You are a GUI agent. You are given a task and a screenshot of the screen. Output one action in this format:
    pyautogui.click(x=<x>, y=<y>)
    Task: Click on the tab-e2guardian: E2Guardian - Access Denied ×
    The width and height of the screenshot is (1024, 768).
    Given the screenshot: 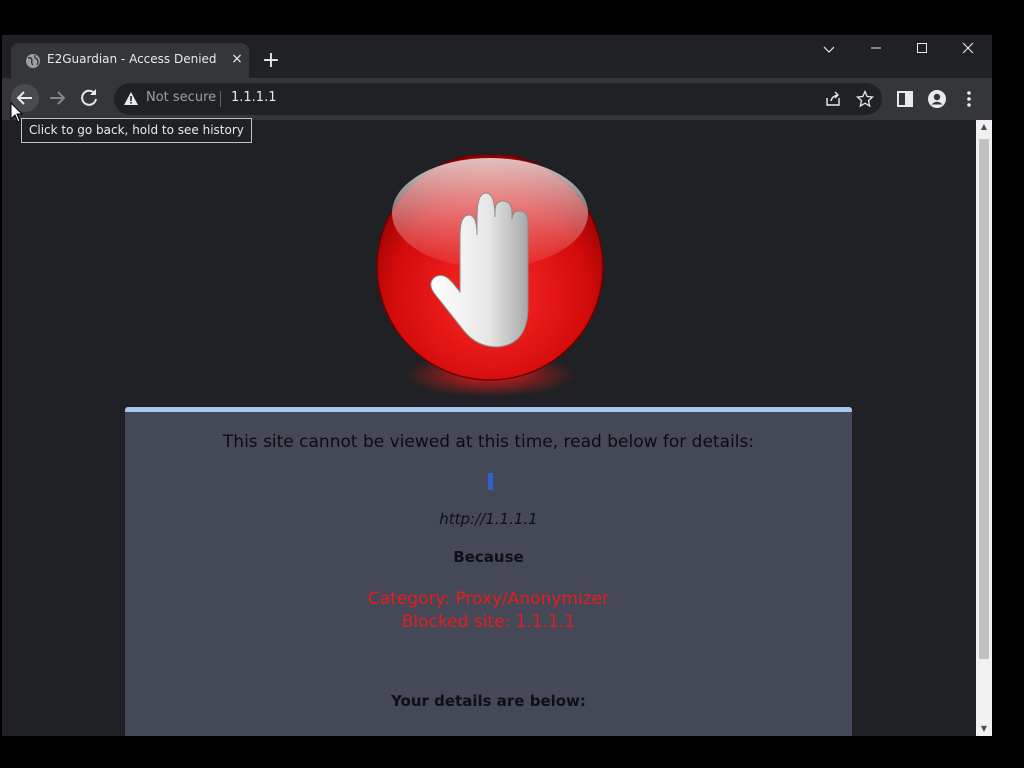 What is the action you would take?
    pyautogui.click(x=130, y=60)
    